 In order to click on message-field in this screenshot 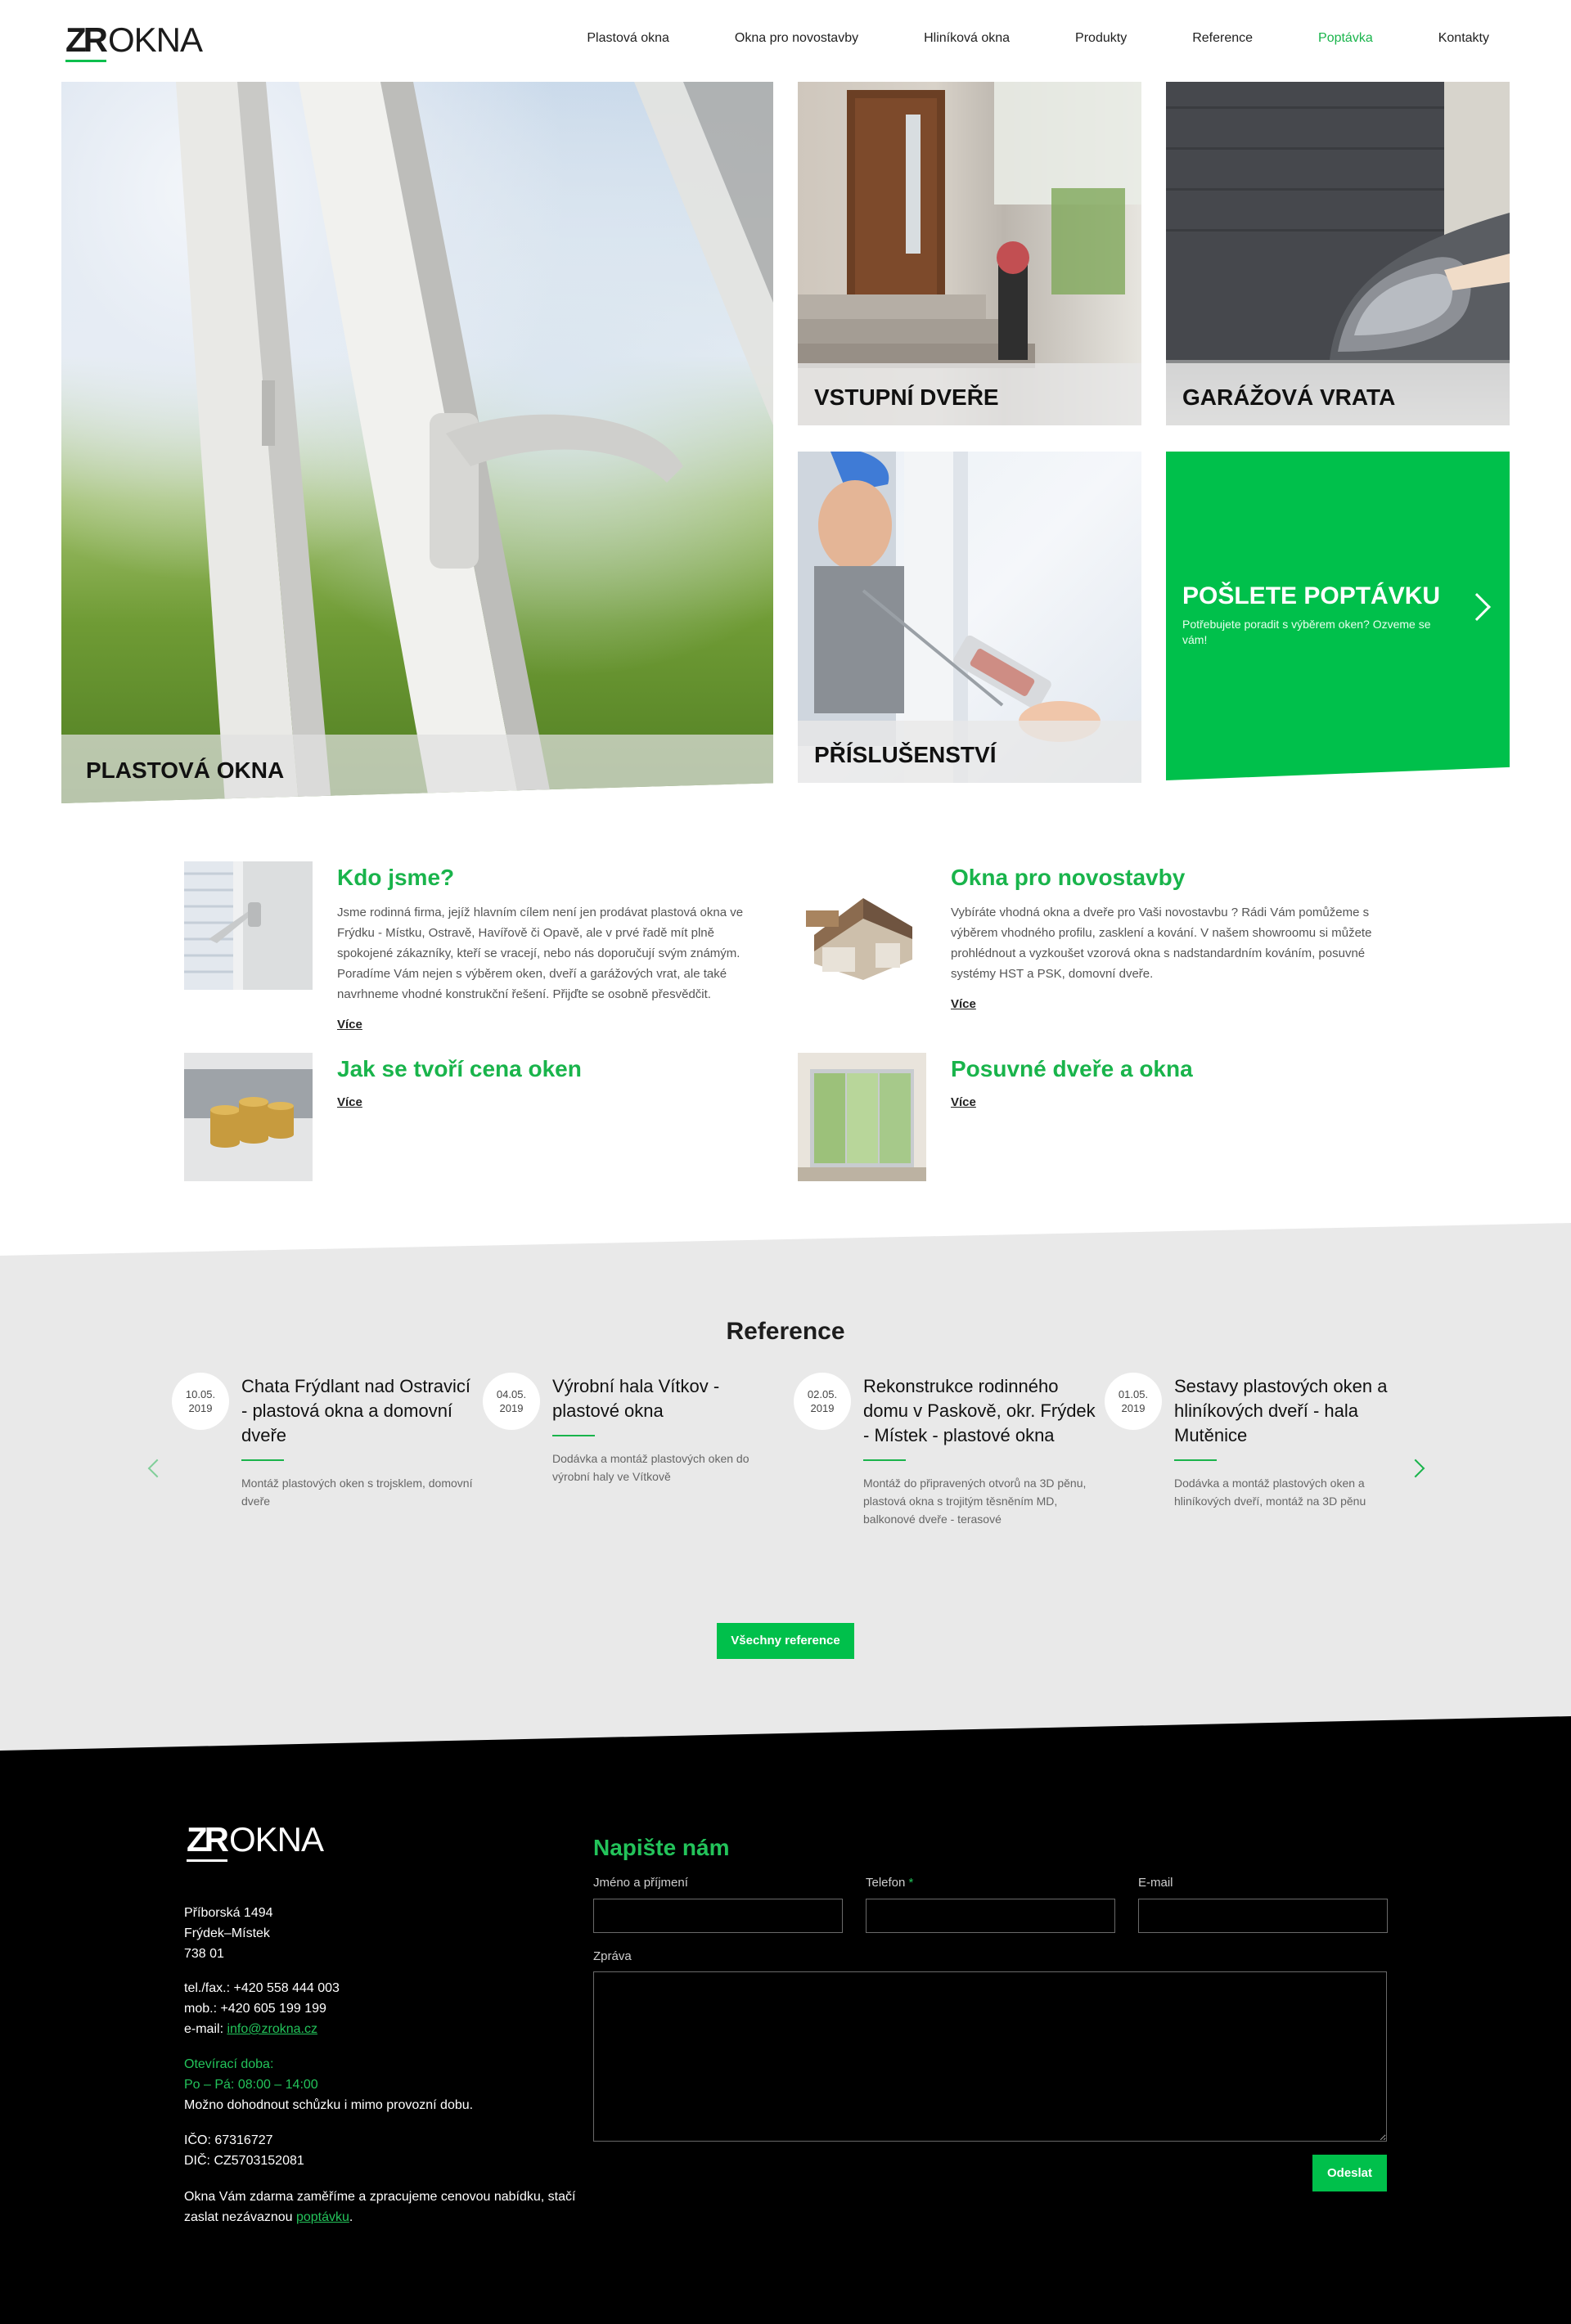, I will do `click(990, 2056)`.